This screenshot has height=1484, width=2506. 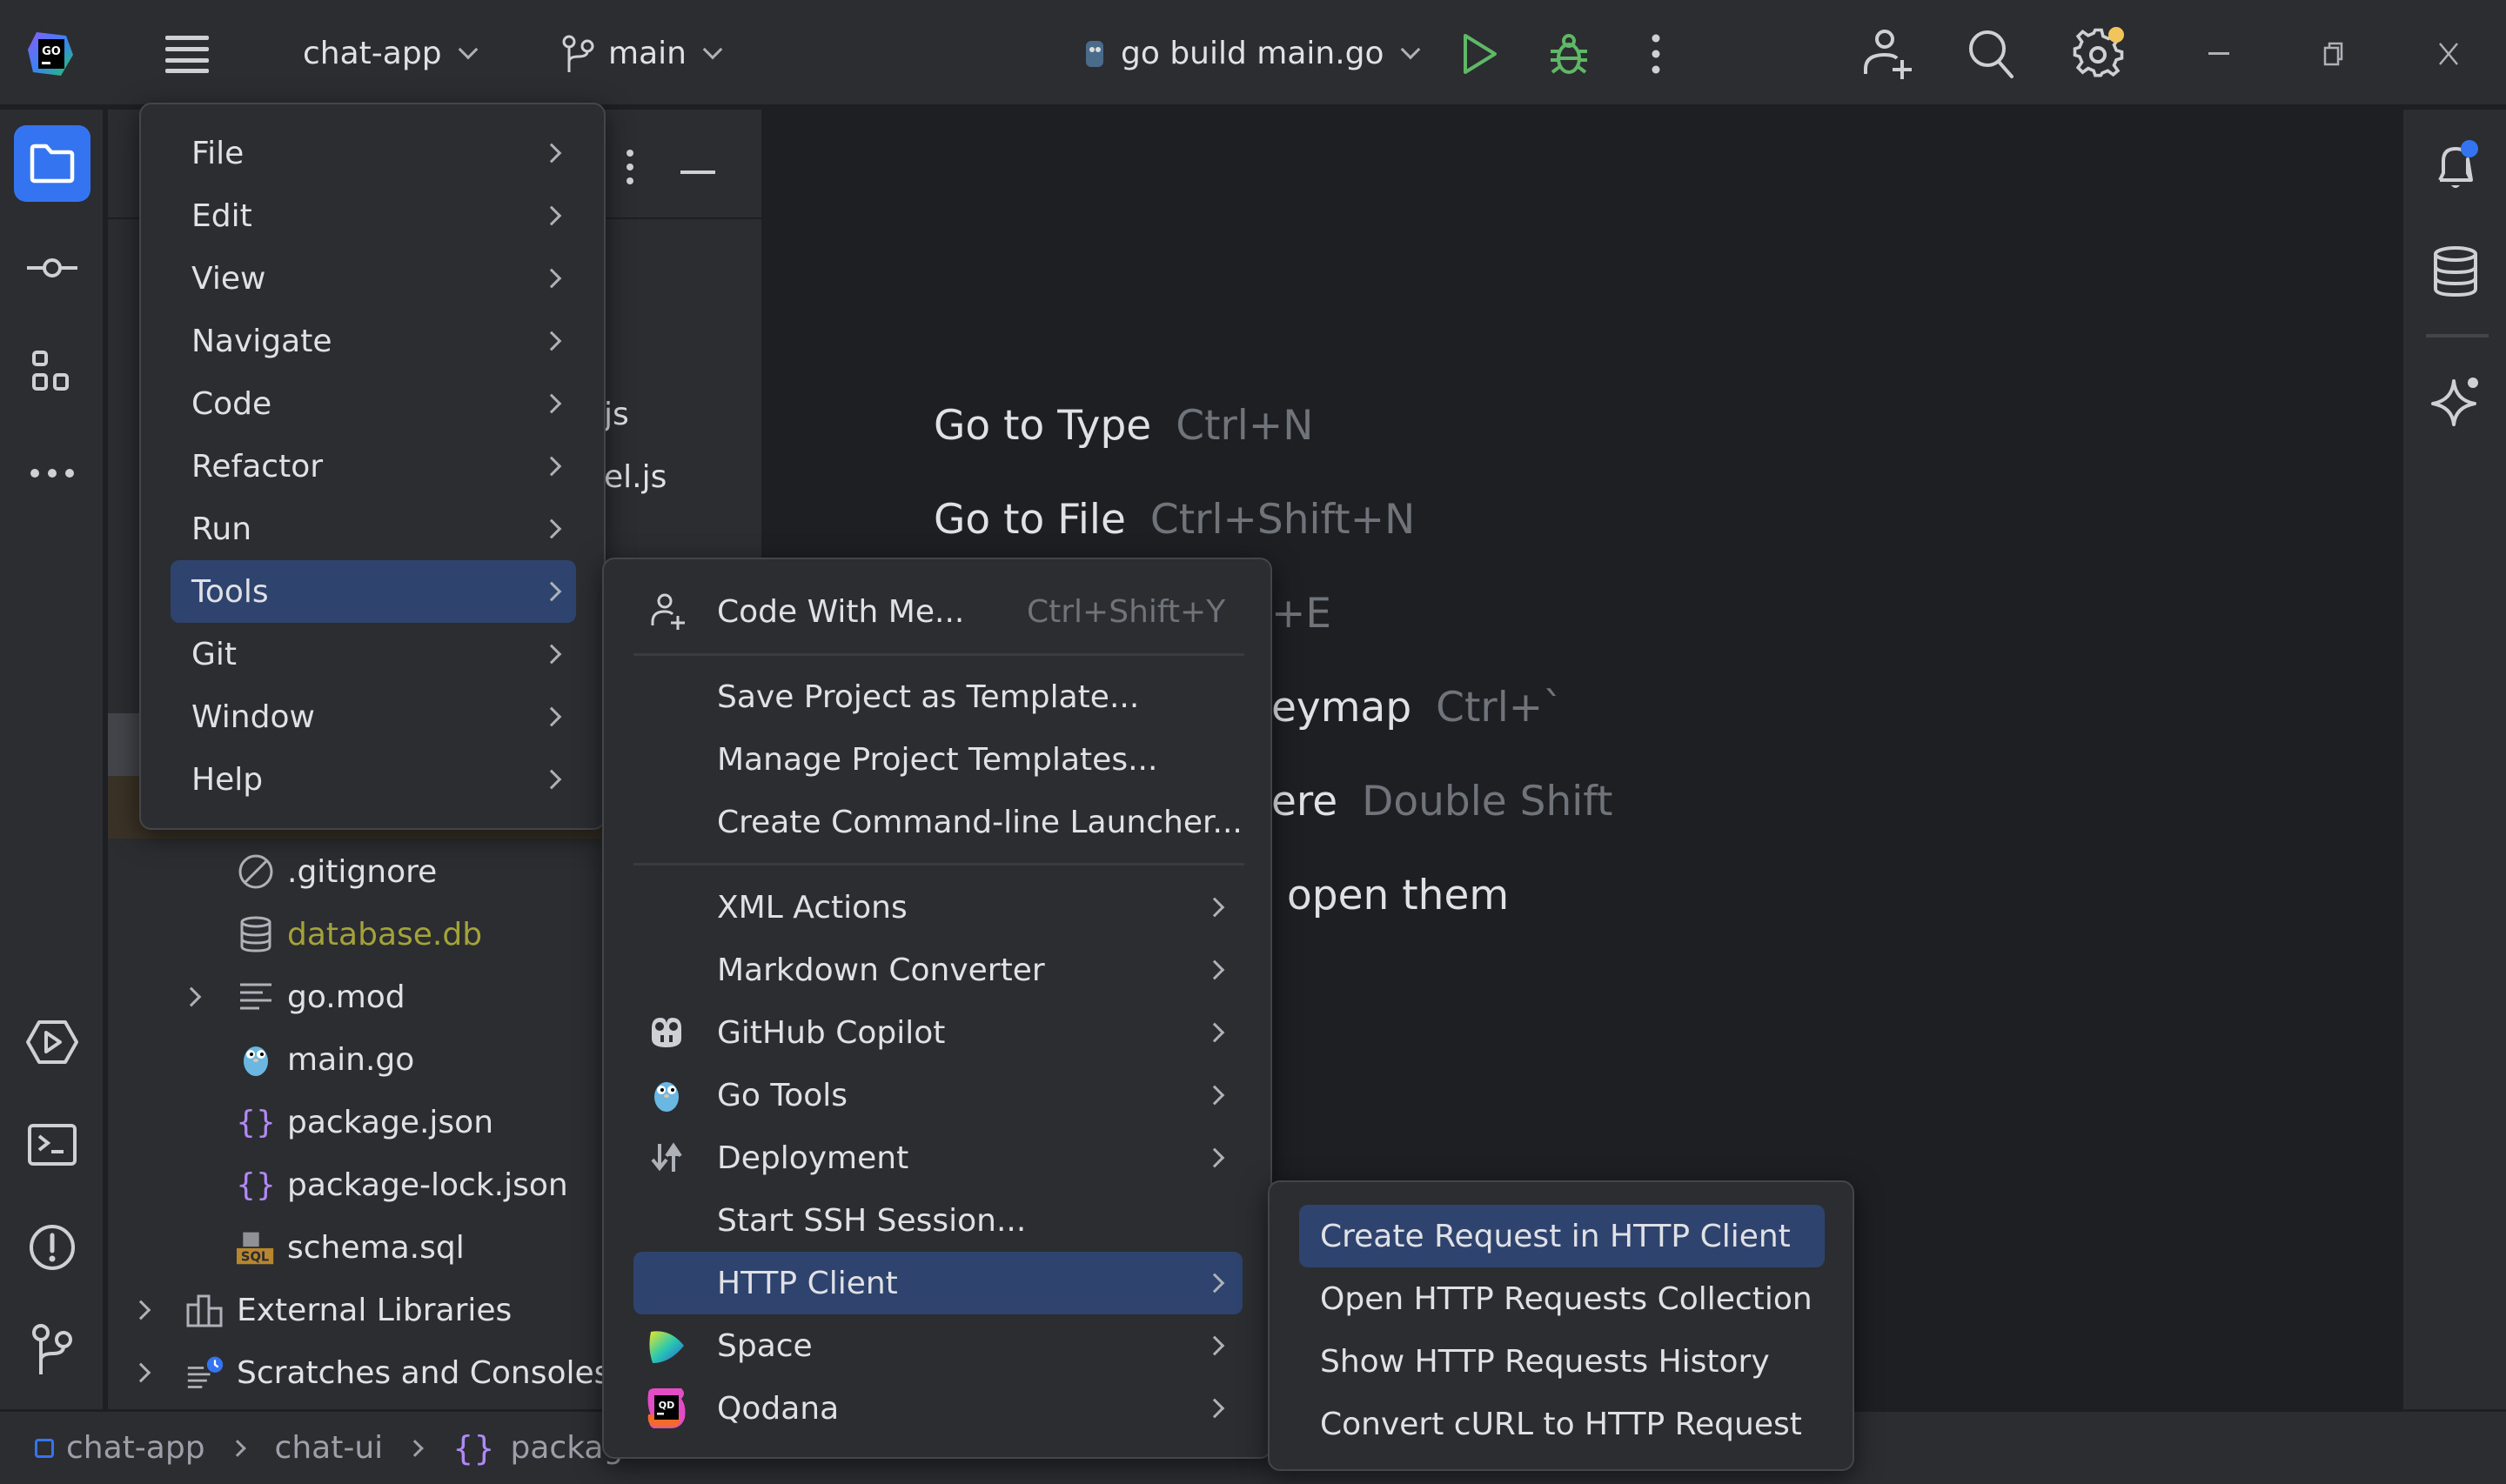 I want to click on tree-item-label: database.db, so click(x=385, y=934).